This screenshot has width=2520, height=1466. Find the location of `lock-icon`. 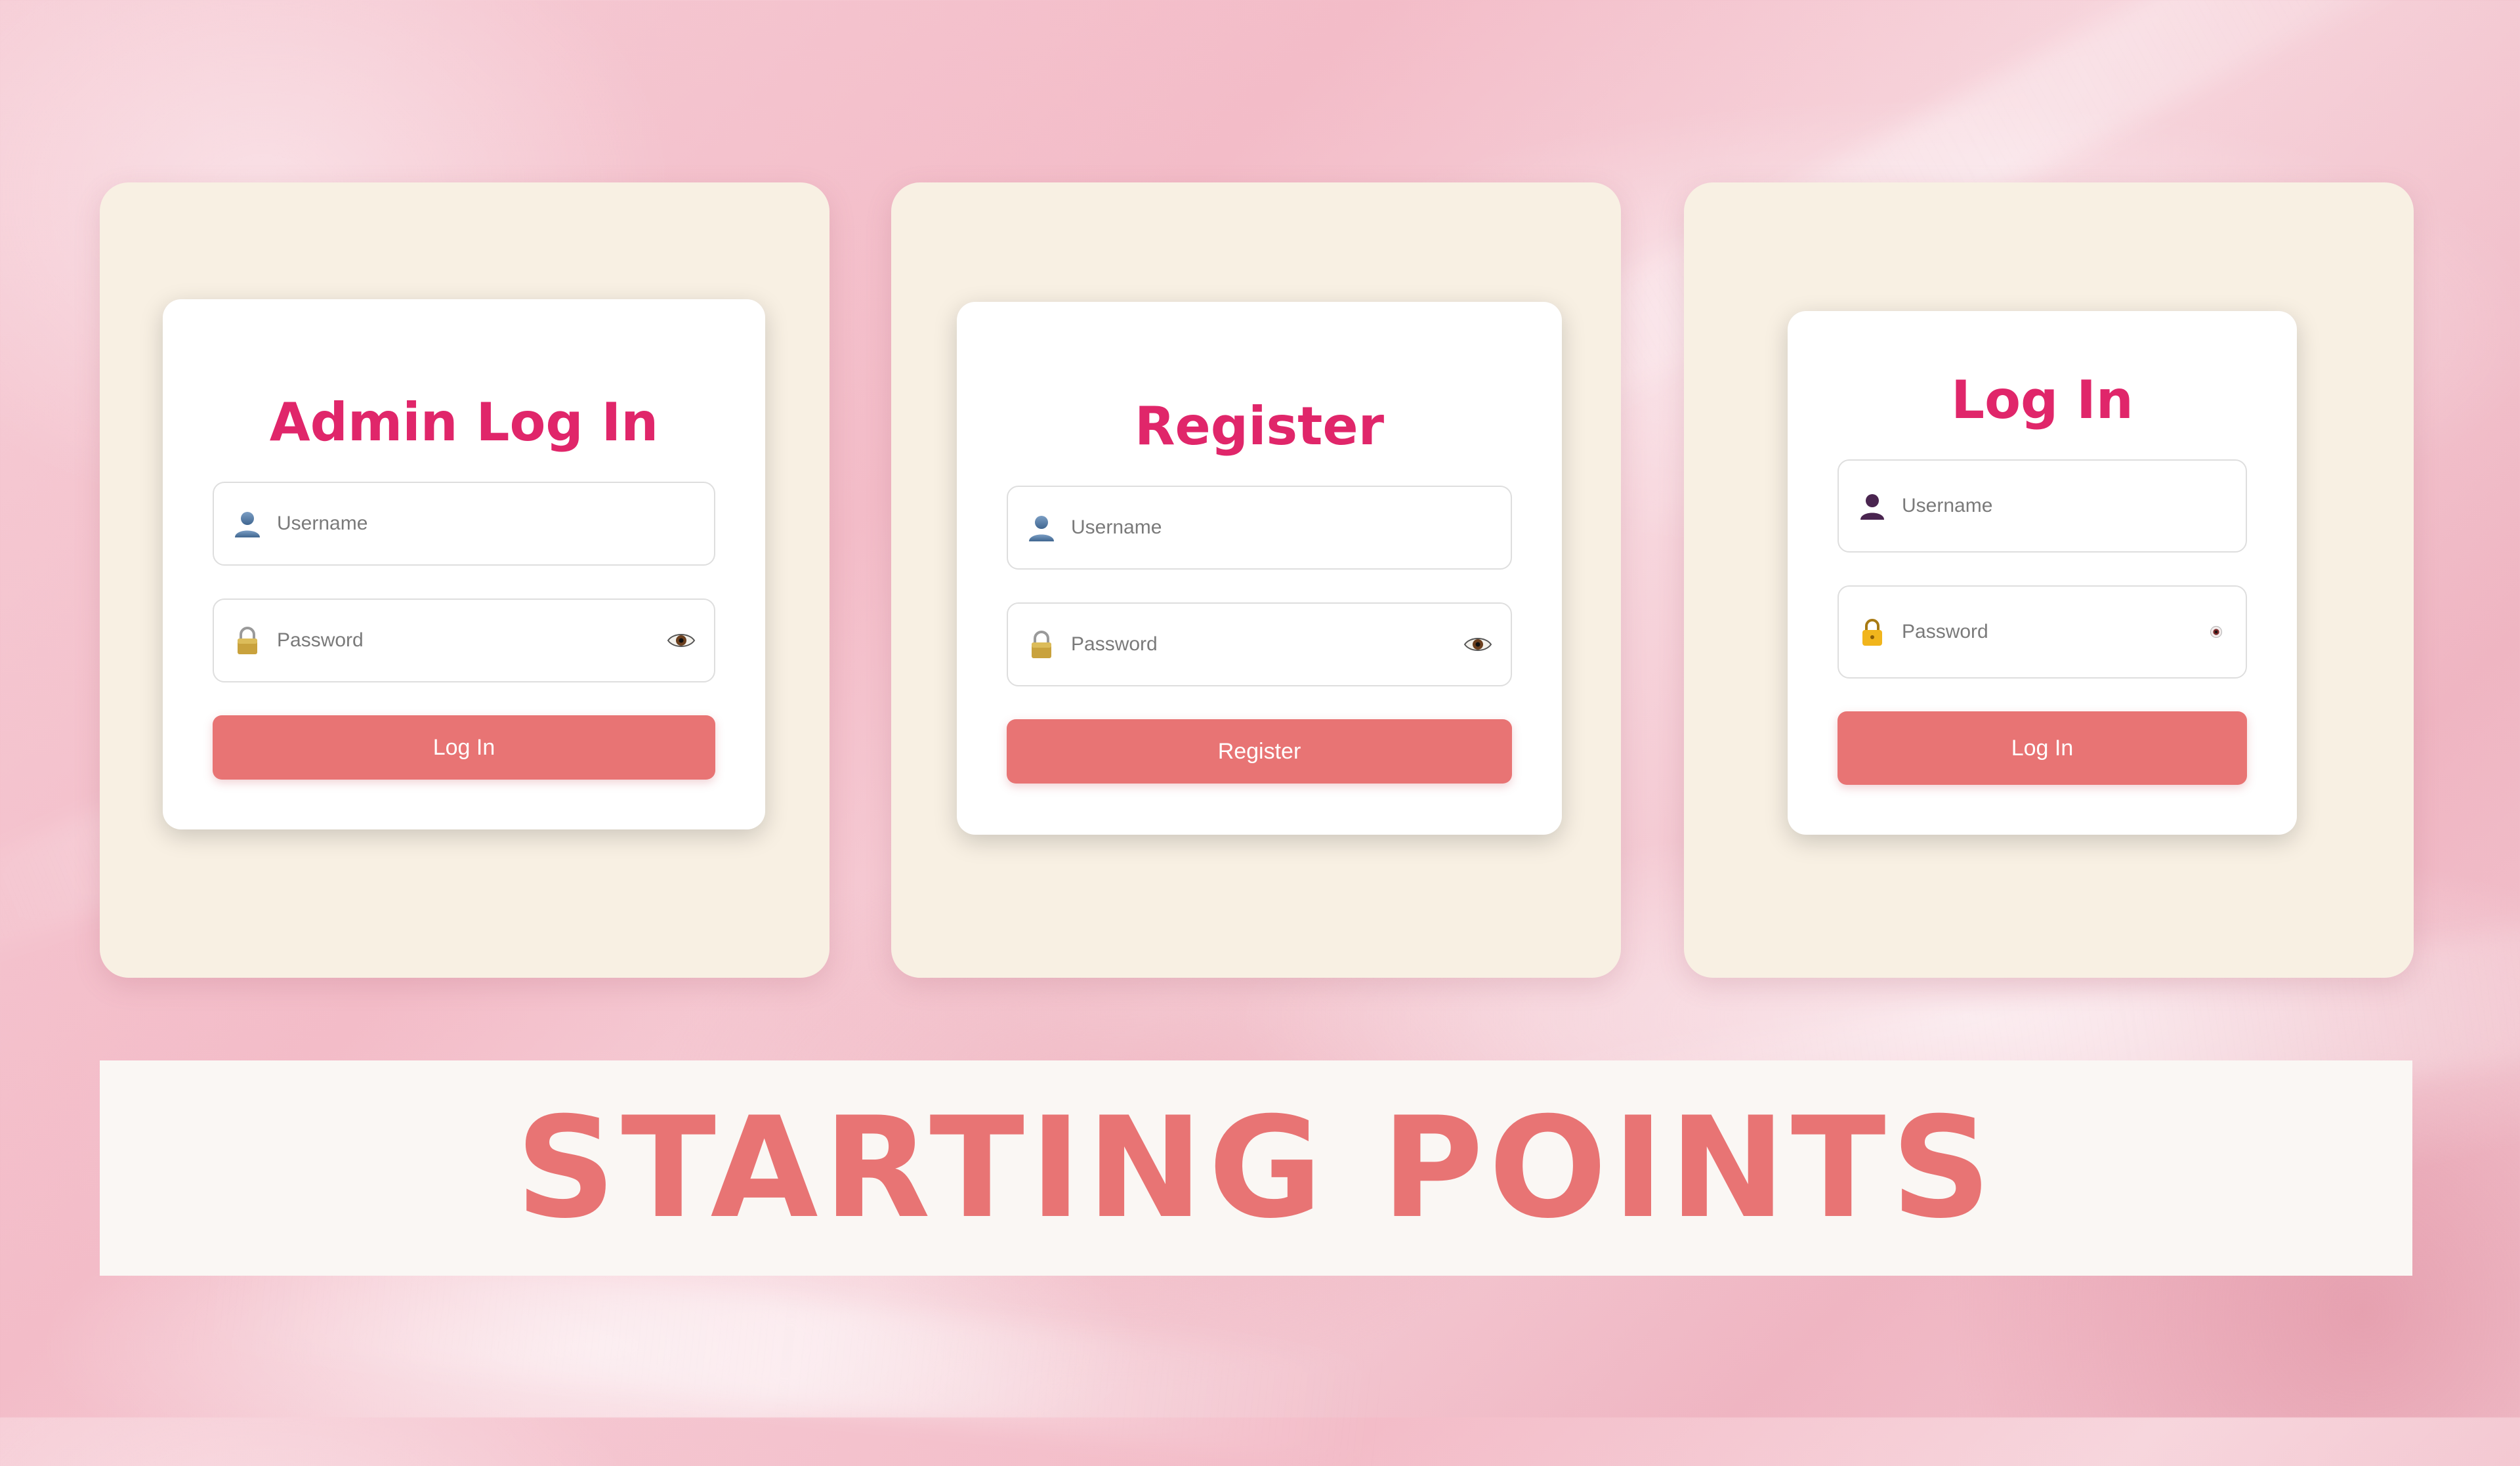

lock-icon is located at coordinates (1872, 632).